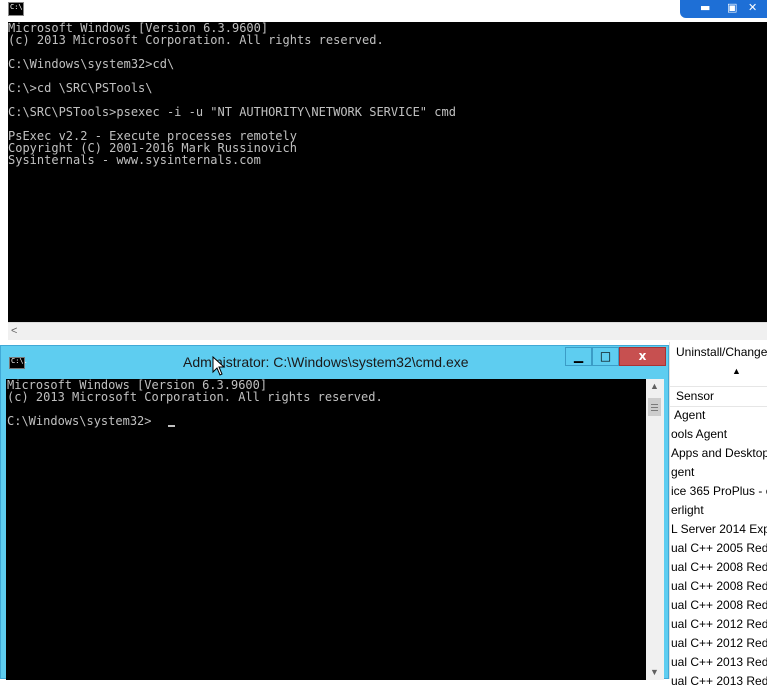 This screenshot has height=688, width=767. Describe the element at coordinates (80, 88) in the screenshot. I see `console-line: C:\>cd \SRC\PSTools\` at that location.